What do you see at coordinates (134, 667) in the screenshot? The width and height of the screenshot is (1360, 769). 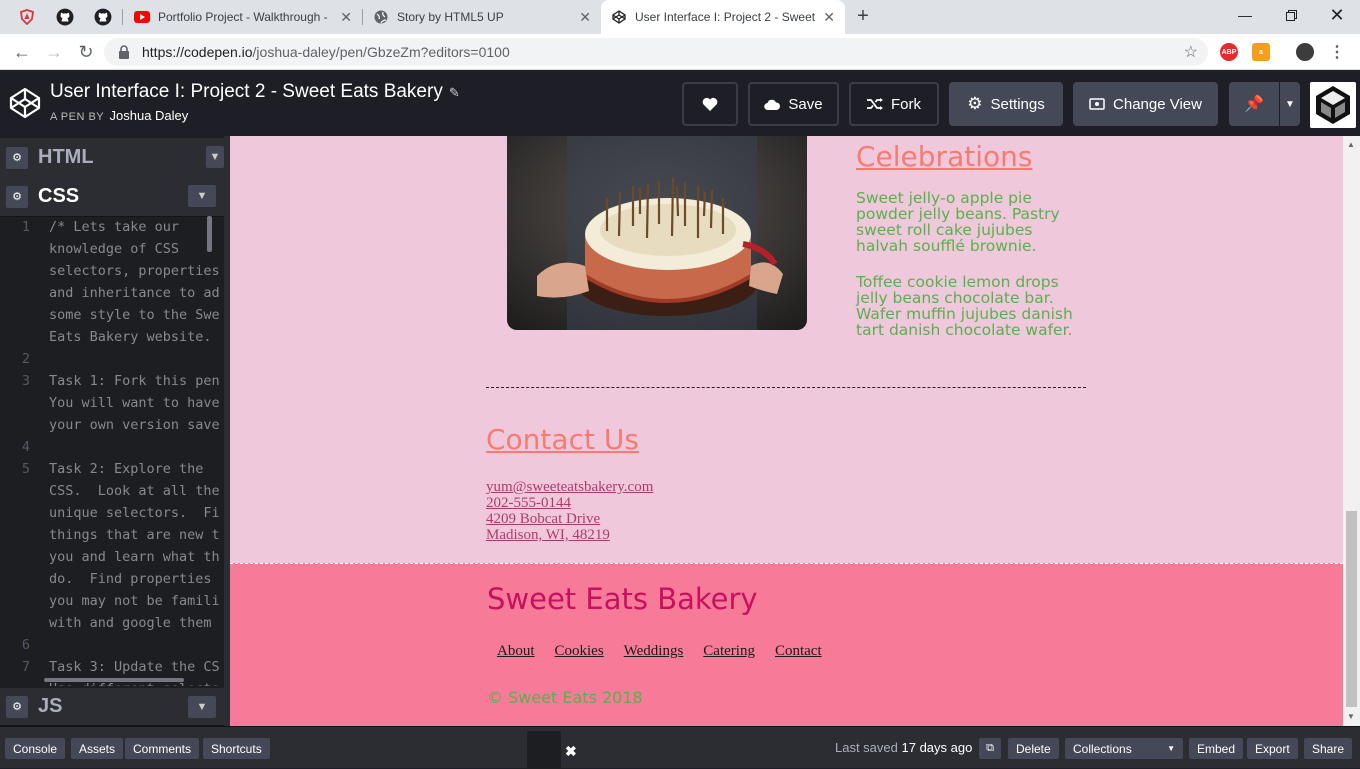 I see `code-line: Task 3: Update the CS` at bounding box center [134, 667].